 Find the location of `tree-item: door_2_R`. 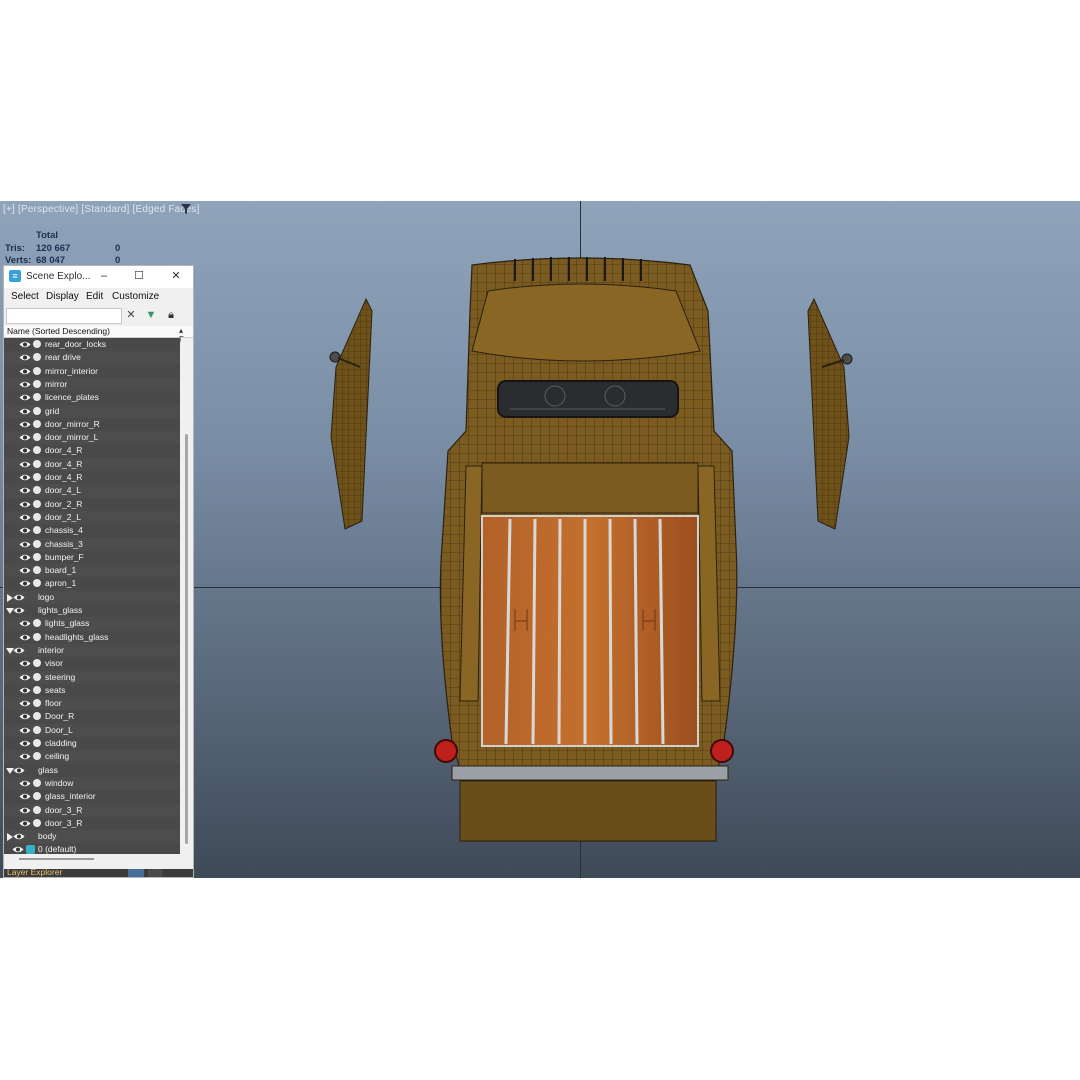

tree-item: door_2_R is located at coordinates (92, 504).